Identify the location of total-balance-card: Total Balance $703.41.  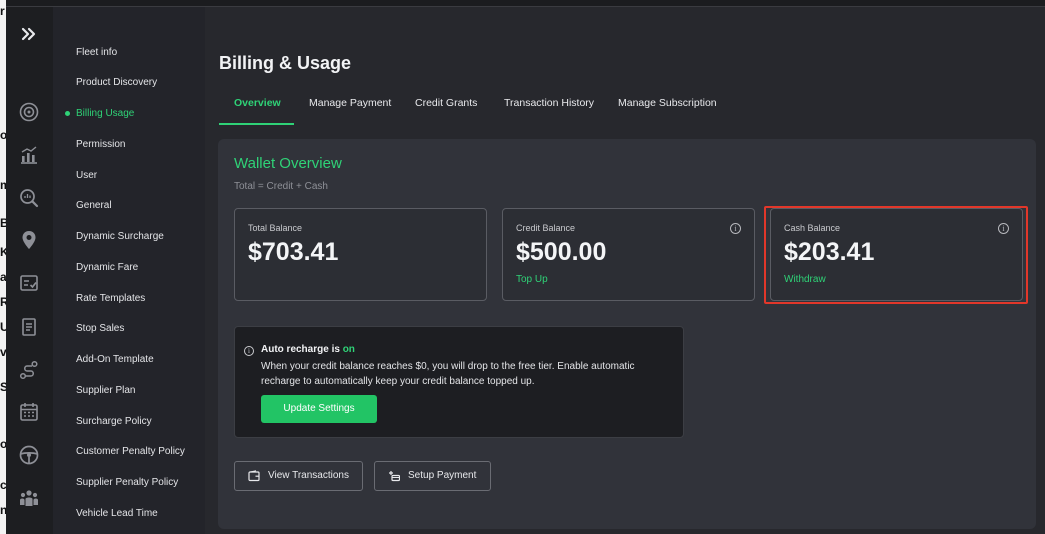
(360, 254).